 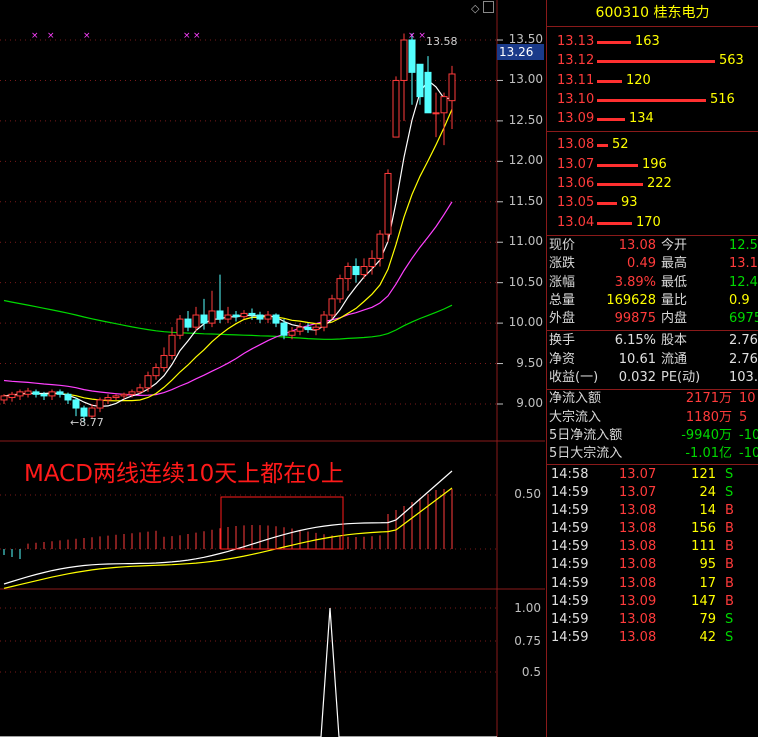 I want to click on tick-volume: 95, so click(x=707, y=565).